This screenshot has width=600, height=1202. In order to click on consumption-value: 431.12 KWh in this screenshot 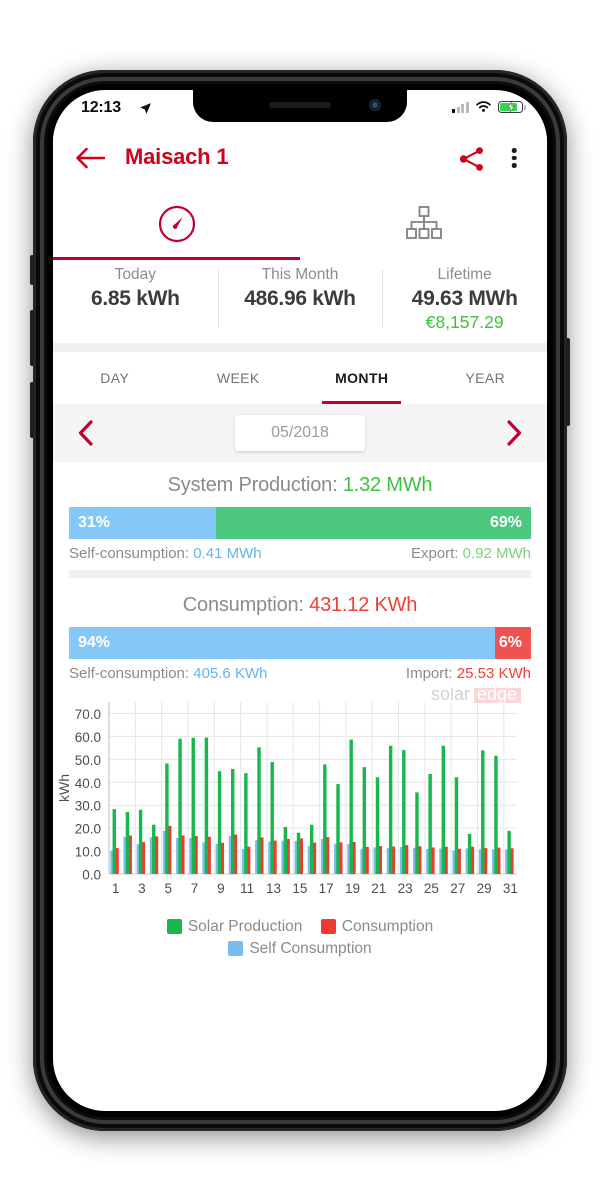, I will do `click(363, 605)`.